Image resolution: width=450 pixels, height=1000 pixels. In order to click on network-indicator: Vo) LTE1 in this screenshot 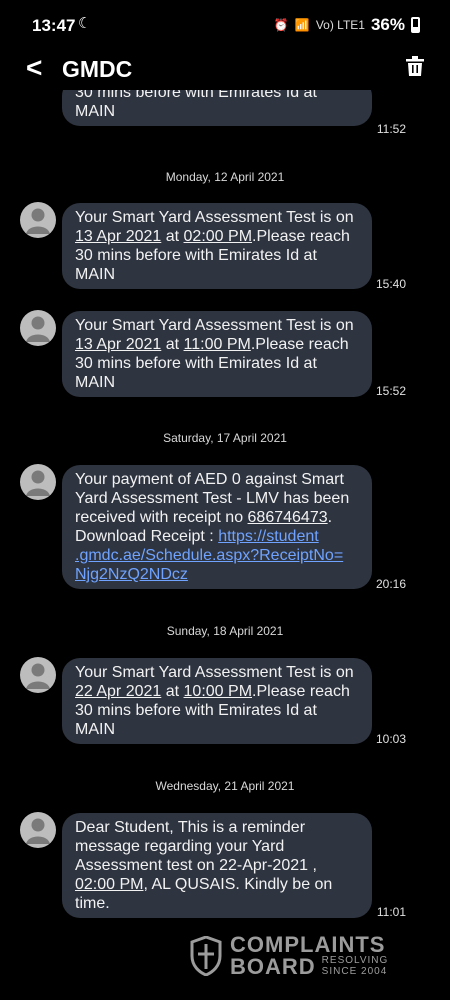, I will do `click(340, 25)`.